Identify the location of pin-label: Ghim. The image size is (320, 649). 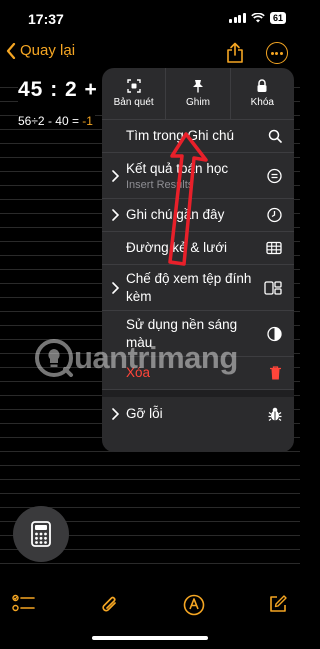
(198, 102).